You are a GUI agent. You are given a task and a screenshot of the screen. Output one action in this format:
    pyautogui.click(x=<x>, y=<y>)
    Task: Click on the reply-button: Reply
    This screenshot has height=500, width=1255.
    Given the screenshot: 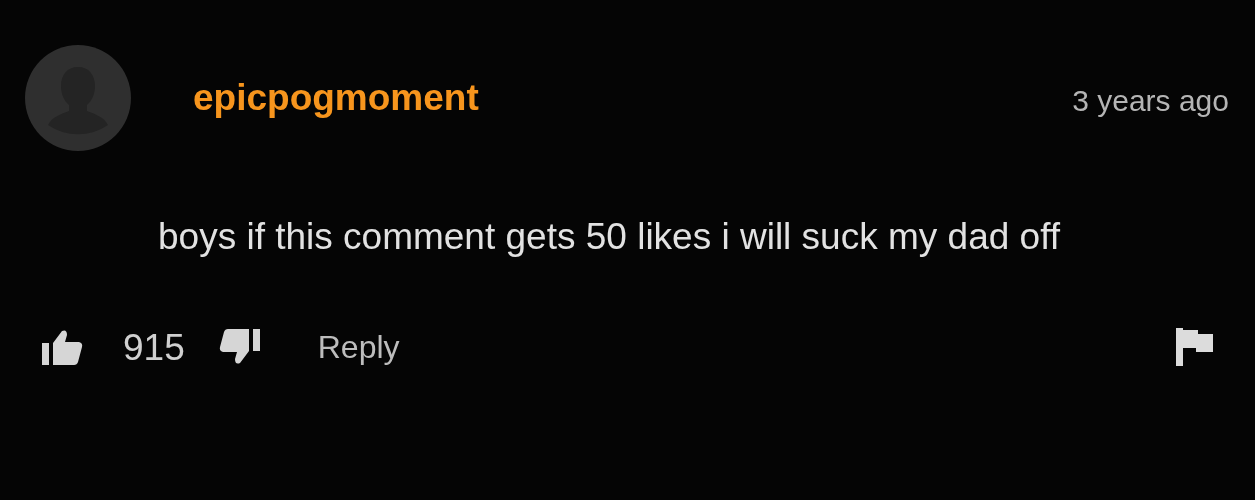 What is the action you would take?
    pyautogui.click(x=358, y=347)
    